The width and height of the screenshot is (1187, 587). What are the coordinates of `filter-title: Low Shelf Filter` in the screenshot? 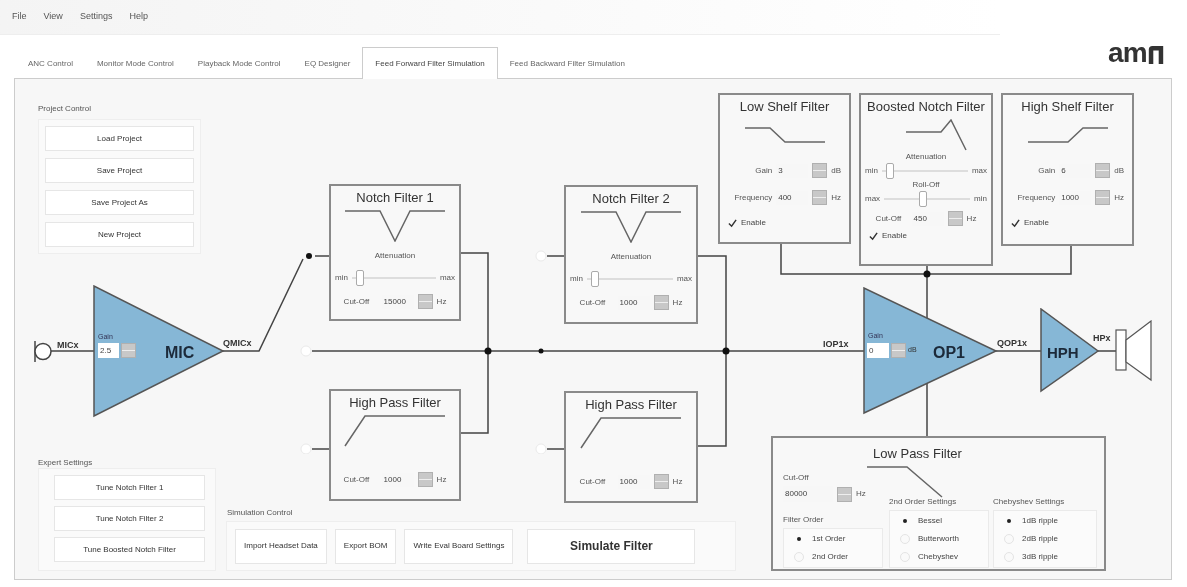 It's located at (784, 107).